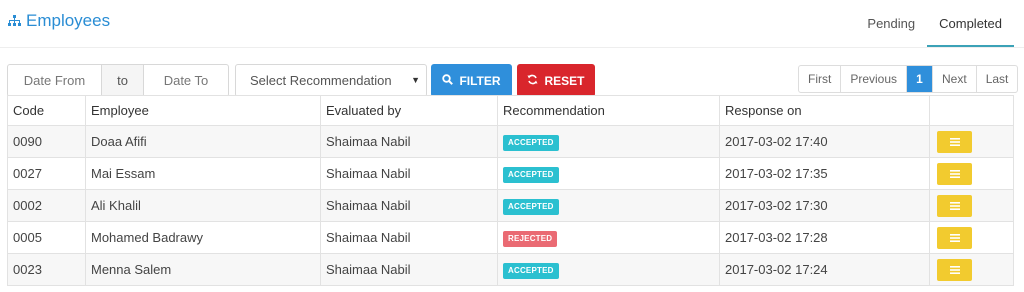  Describe the element at coordinates (46, 141) in the screenshot. I see `cell-code: 0090` at that location.